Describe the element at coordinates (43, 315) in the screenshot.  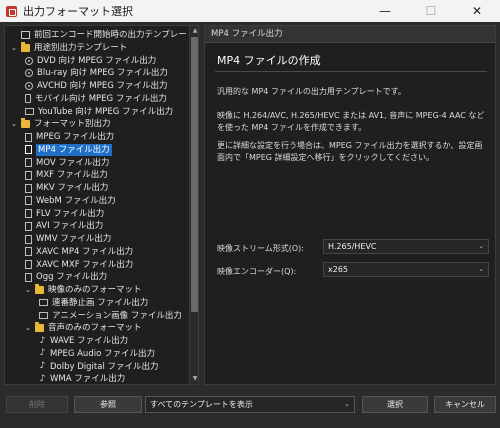
I see `film-icon` at that location.